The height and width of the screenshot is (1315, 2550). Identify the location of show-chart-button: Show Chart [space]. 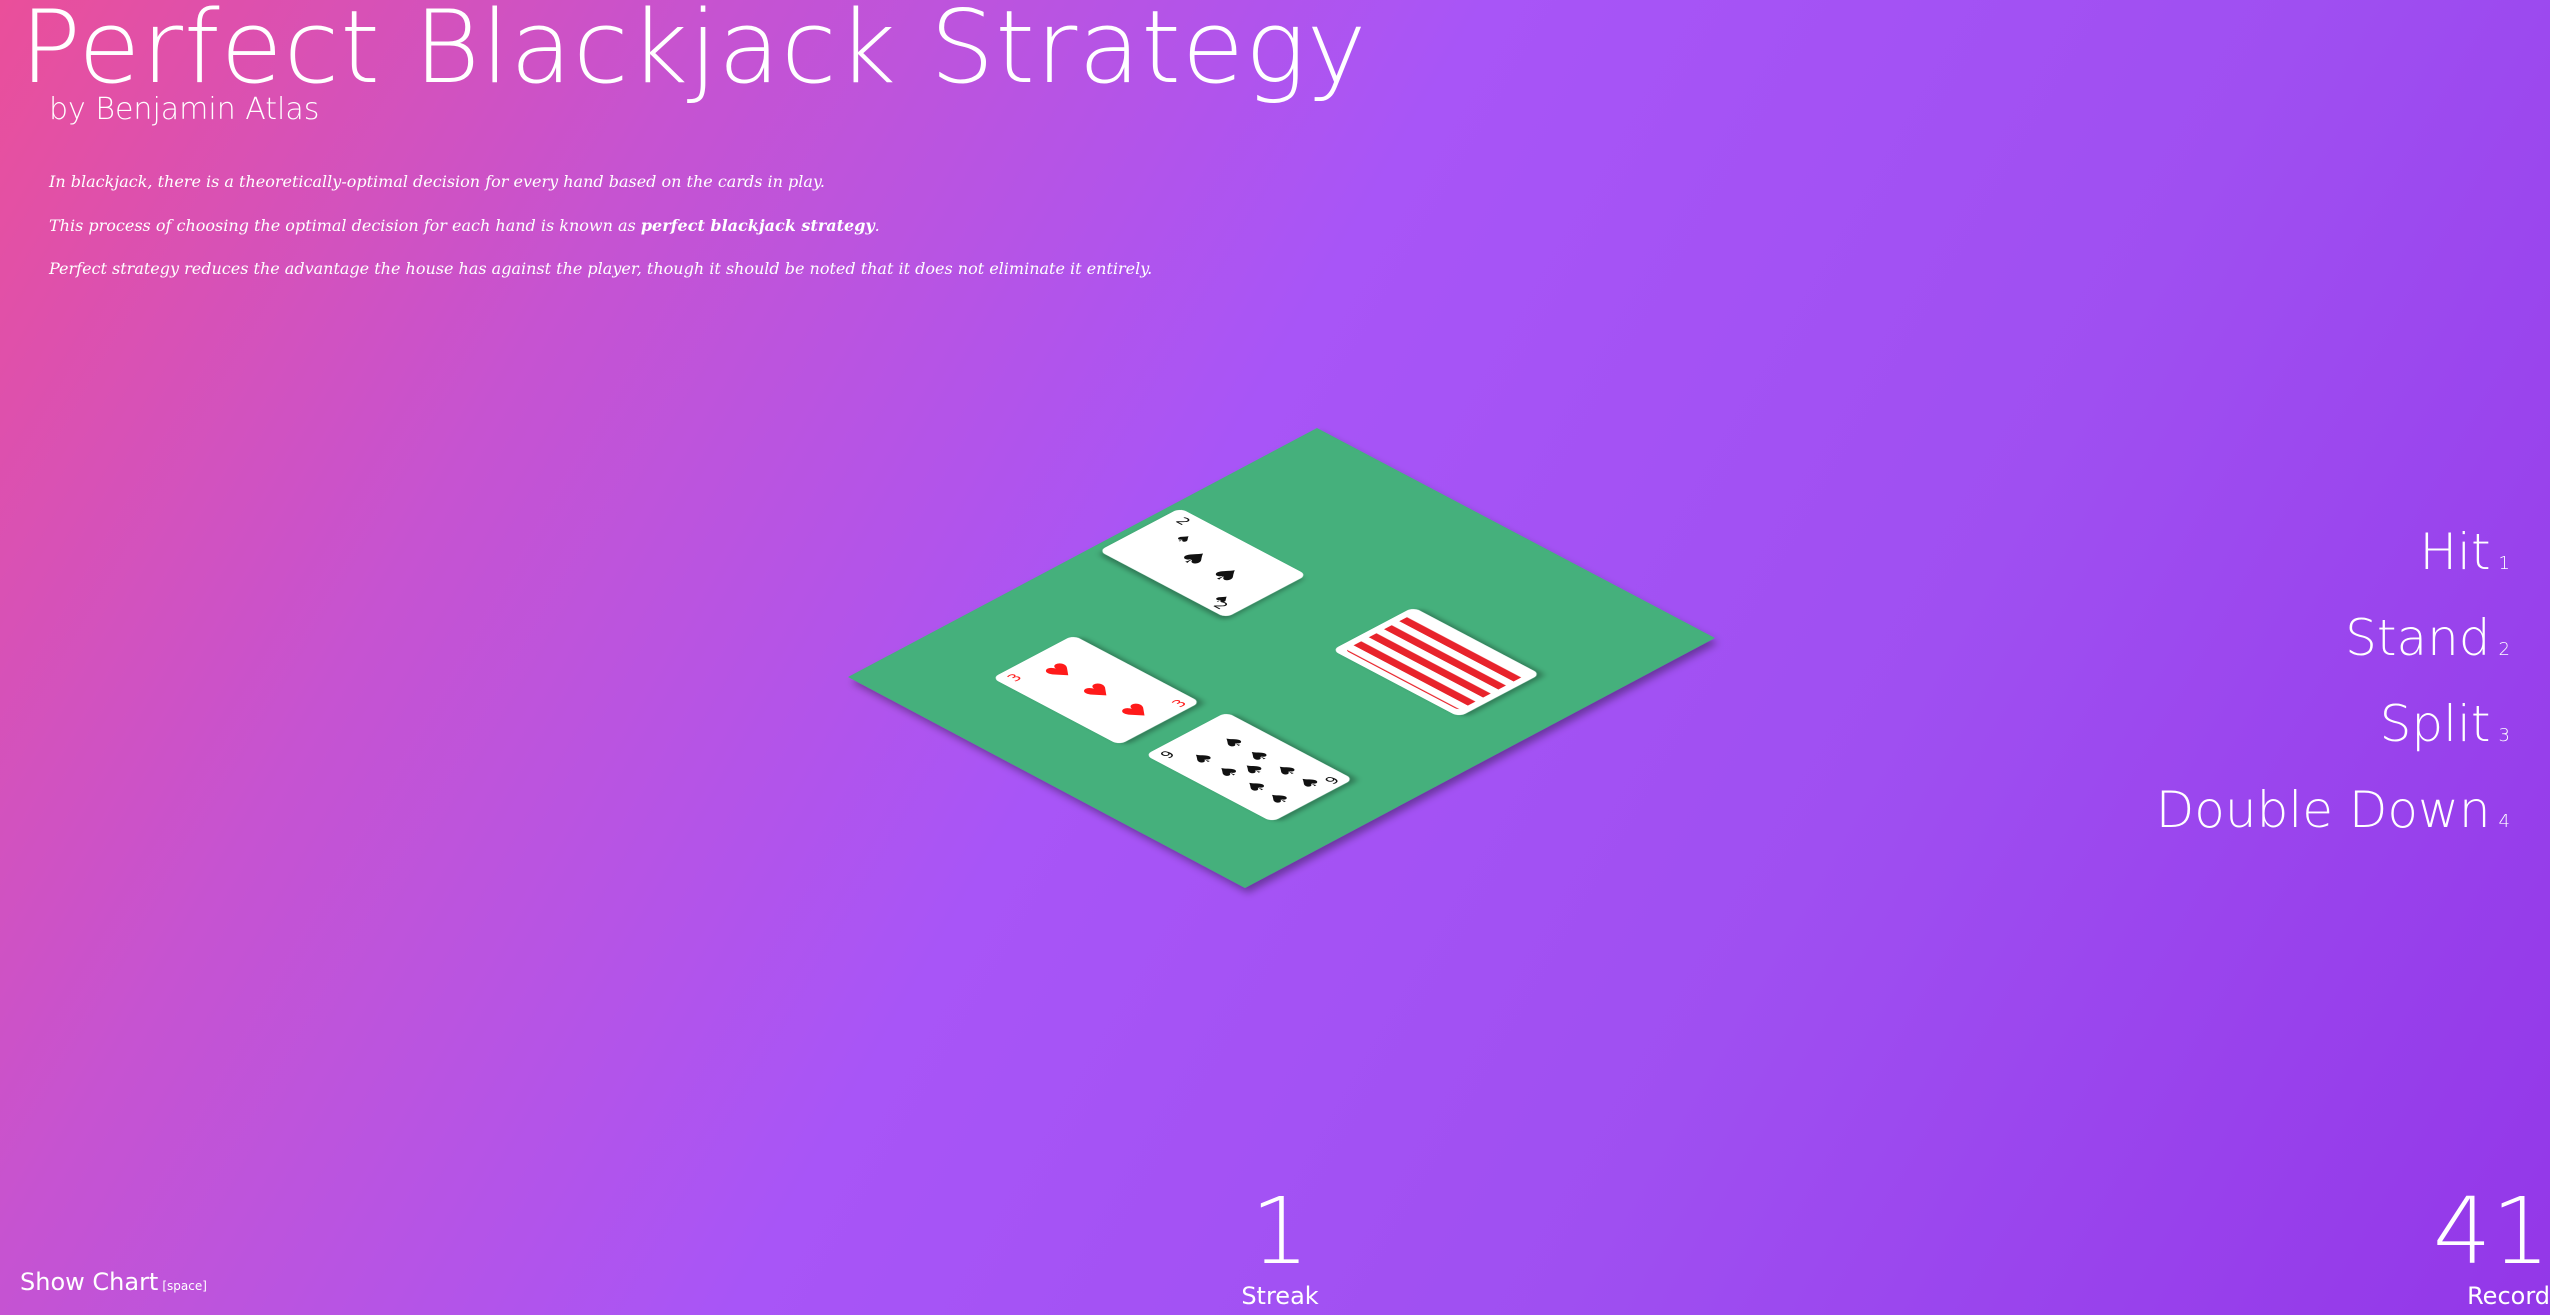
(113, 1282).